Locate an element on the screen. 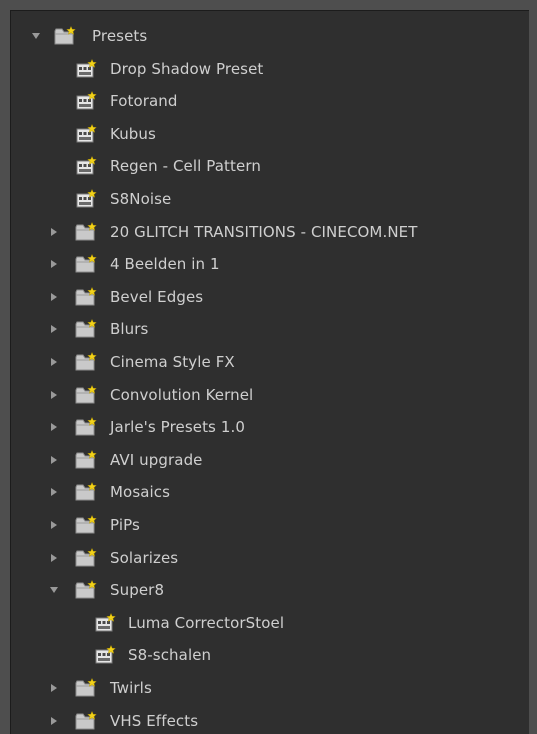 The height and width of the screenshot is (734, 537). tree-item-label: S8-schalen is located at coordinates (170, 655).